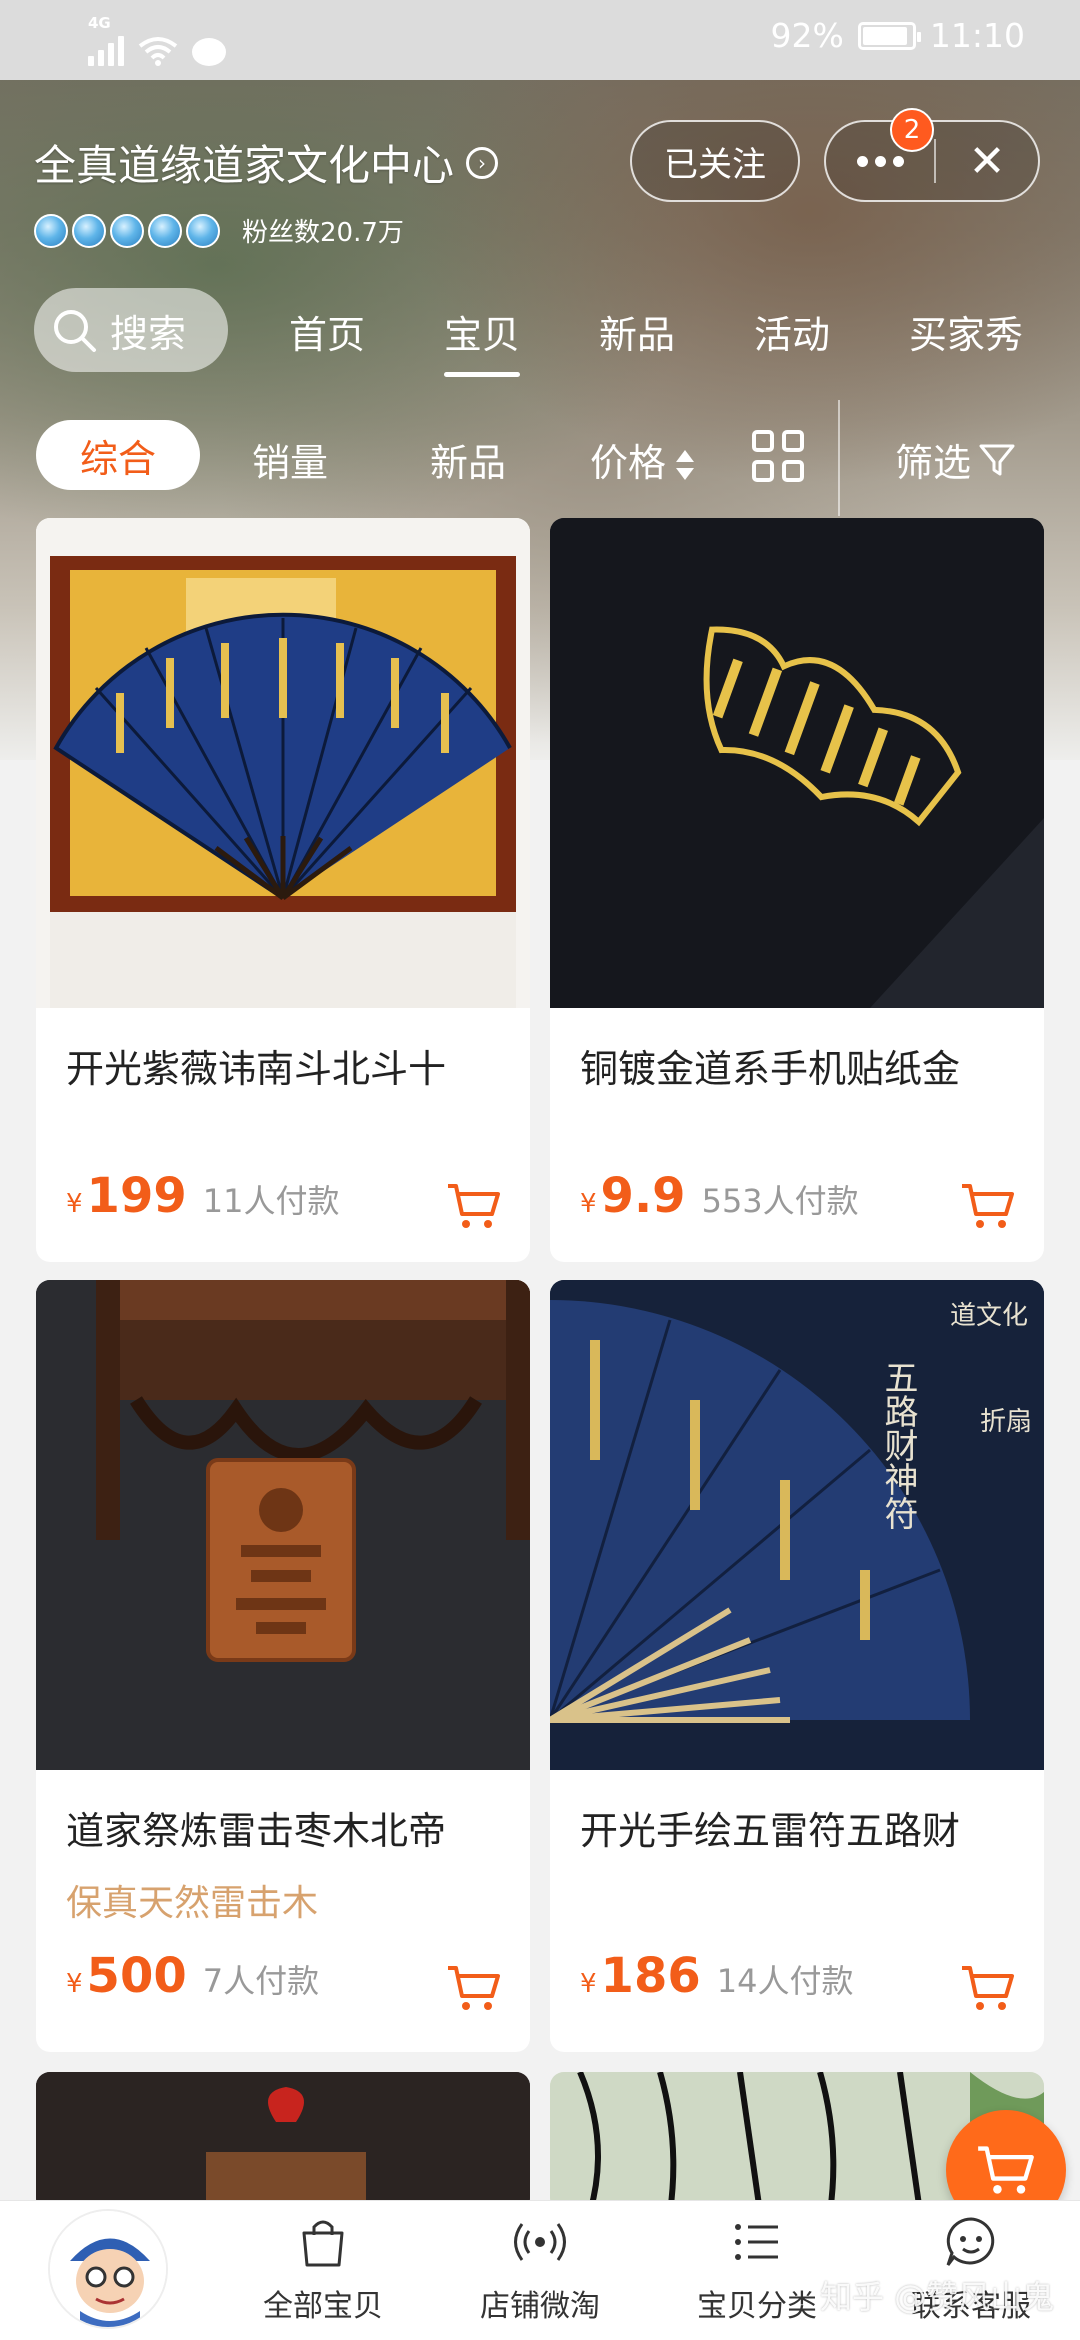 This screenshot has height=2340, width=1080. What do you see at coordinates (148, 333) in the screenshot?
I see `search-label: 搜索` at bounding box center [148, 333].